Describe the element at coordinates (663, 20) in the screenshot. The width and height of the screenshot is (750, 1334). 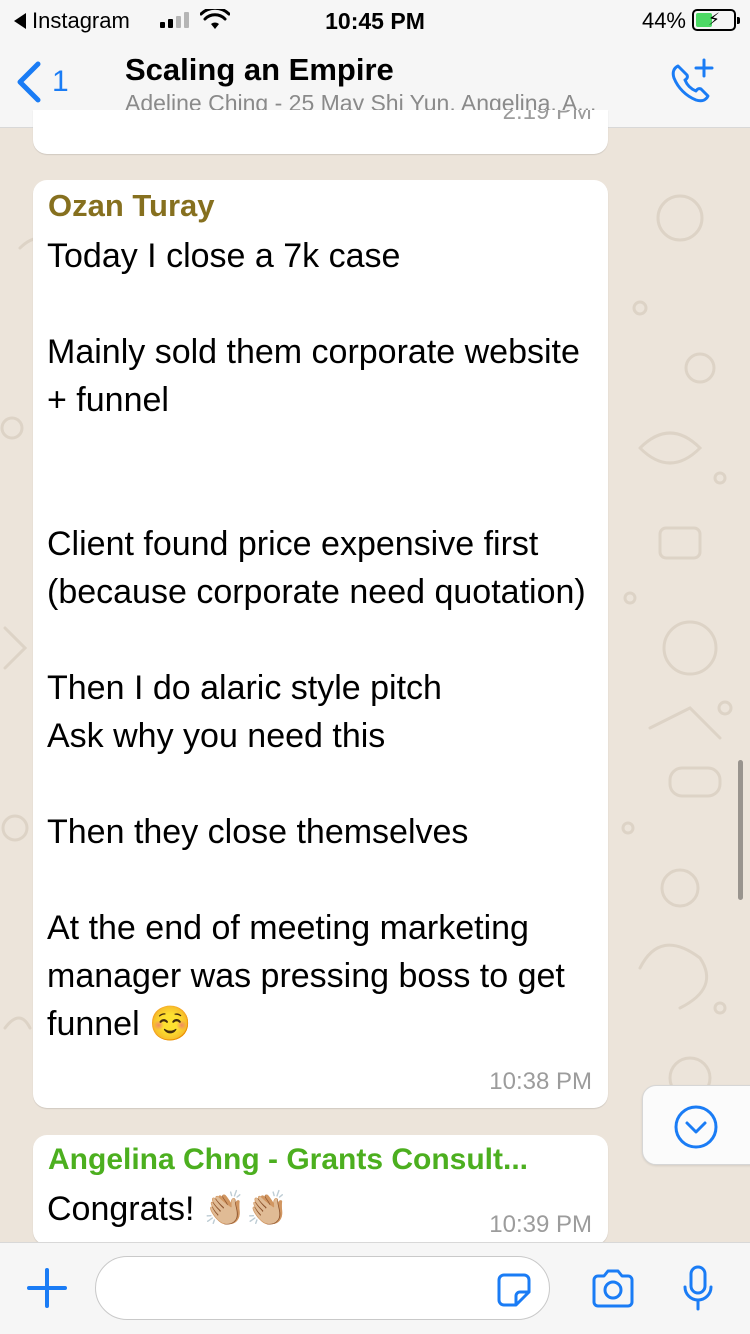
I see `battery-percent: 44%` at that location.